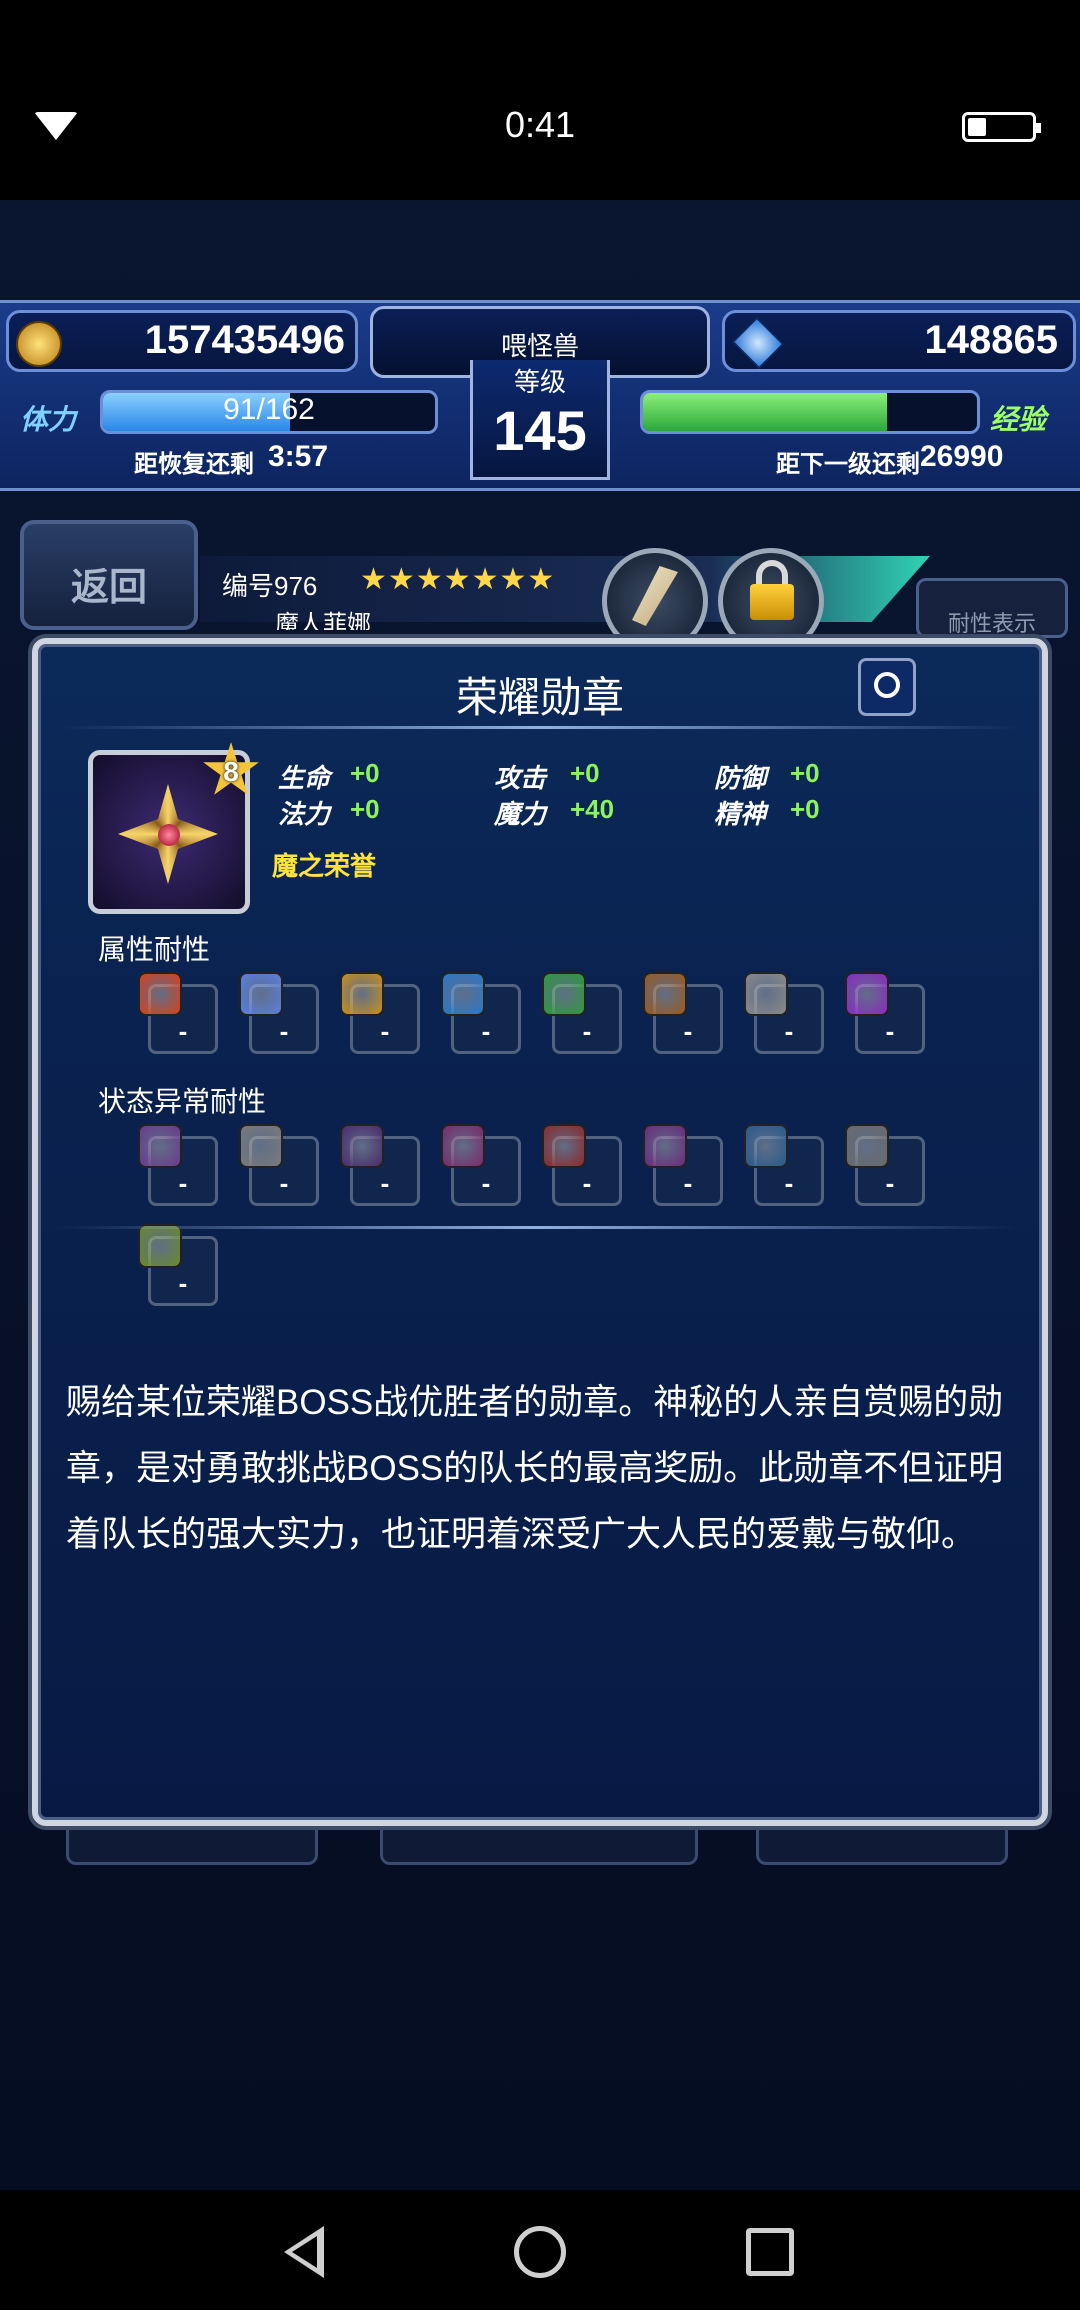 This screenshot has width=1080, height=2310. What do you see at coordinates (536, 1227) in the screenshot?
I see `section-divider` at bounding box center [536, 1227].